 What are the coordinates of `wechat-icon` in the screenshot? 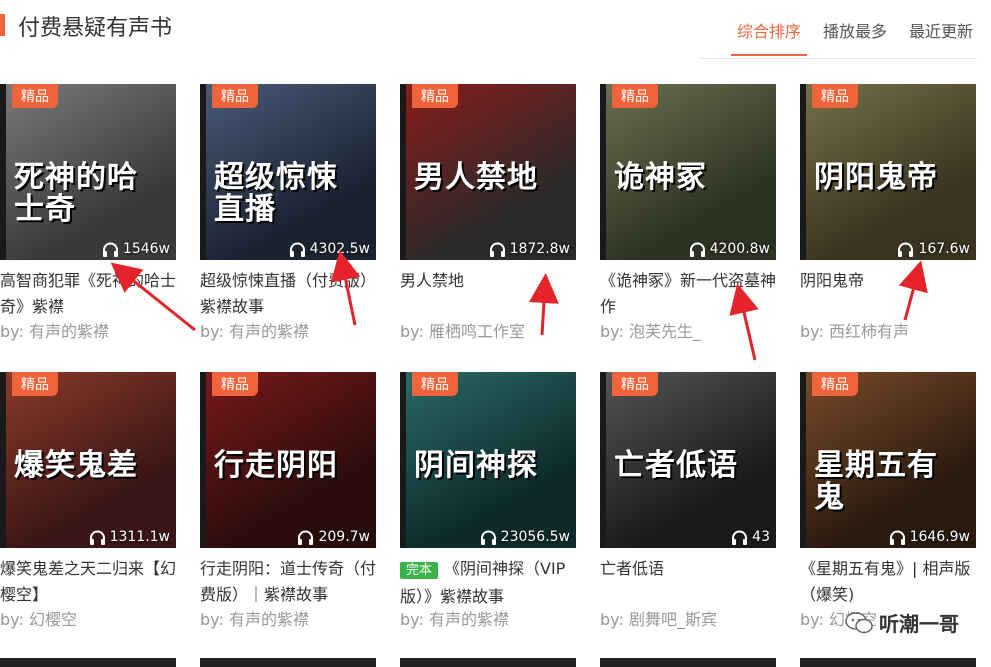 It's located at (859, 622).